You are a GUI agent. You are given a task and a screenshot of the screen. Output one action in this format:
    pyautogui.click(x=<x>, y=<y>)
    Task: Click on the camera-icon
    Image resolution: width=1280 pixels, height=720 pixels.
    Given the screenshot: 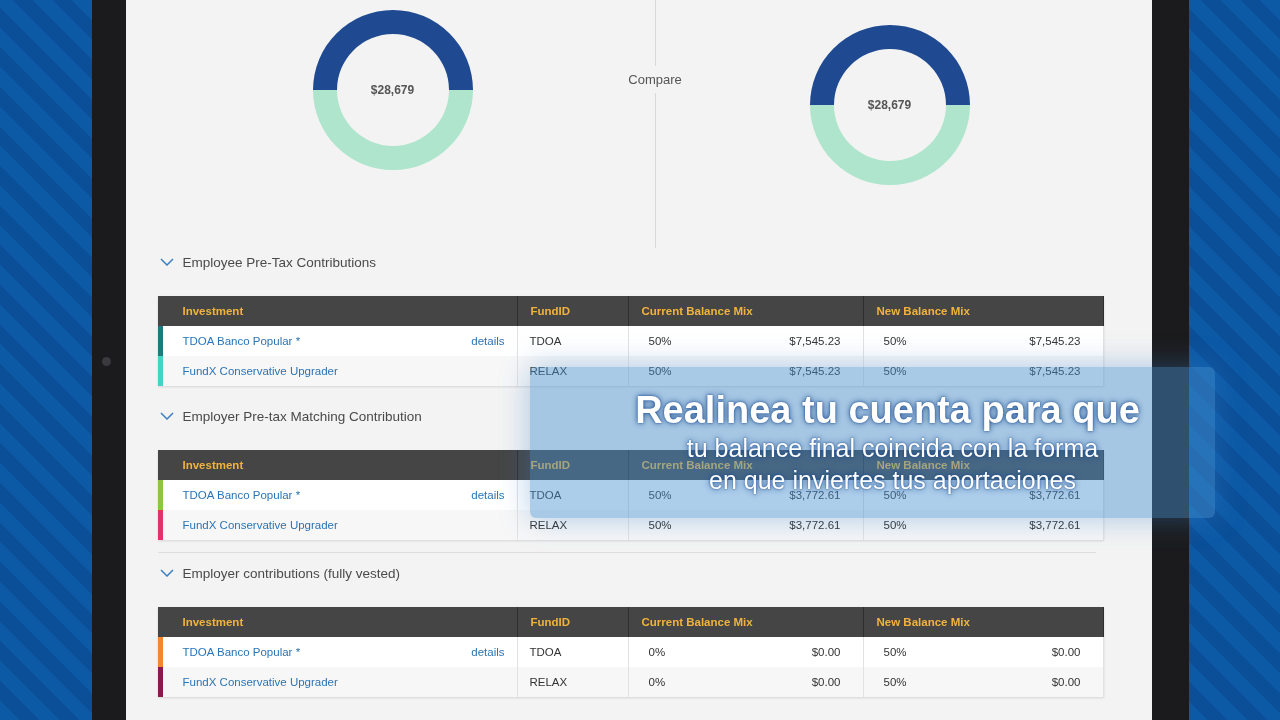 What is the action you would take?
    pyautogui.click(x=106, y=361)
    